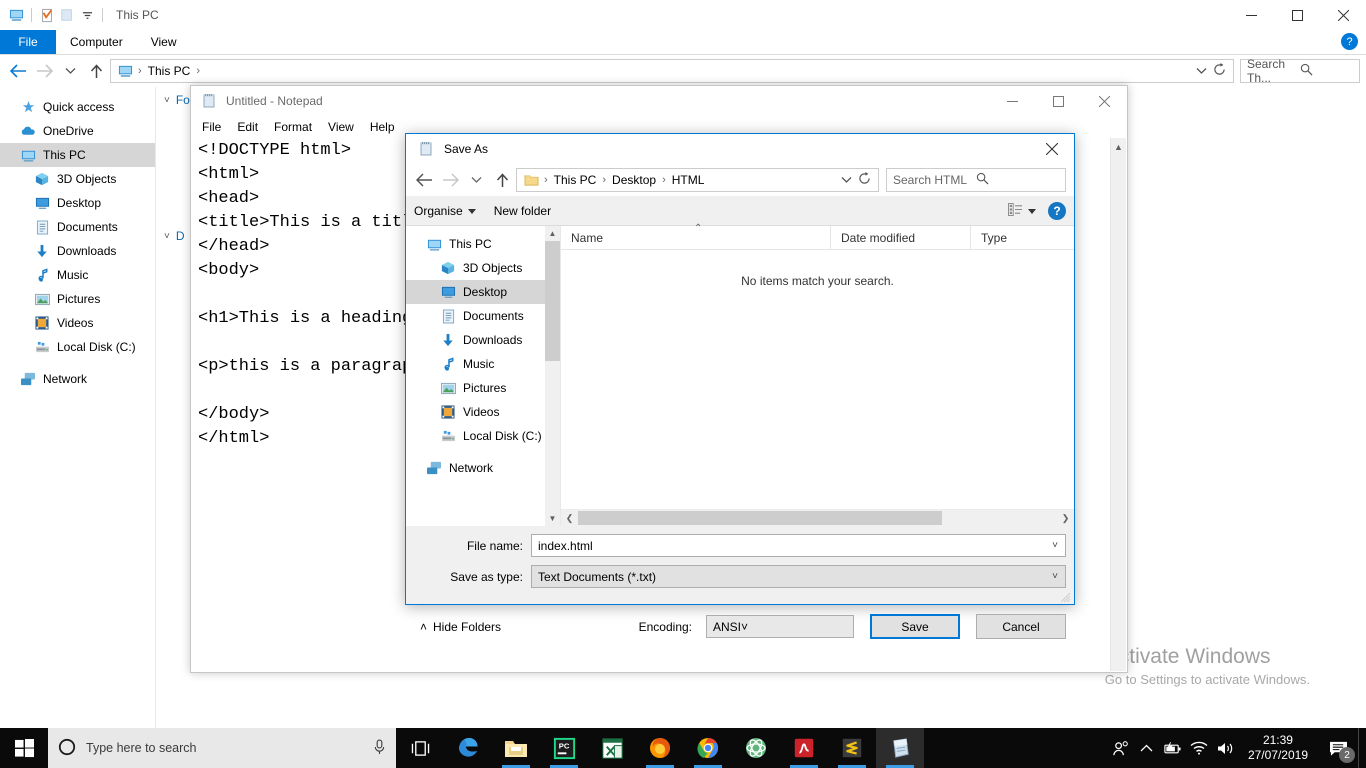  What do you see at coordinates (445, 211) in the screenshot?
I see `organise-button: Organise` at bounding box center [445, 211].